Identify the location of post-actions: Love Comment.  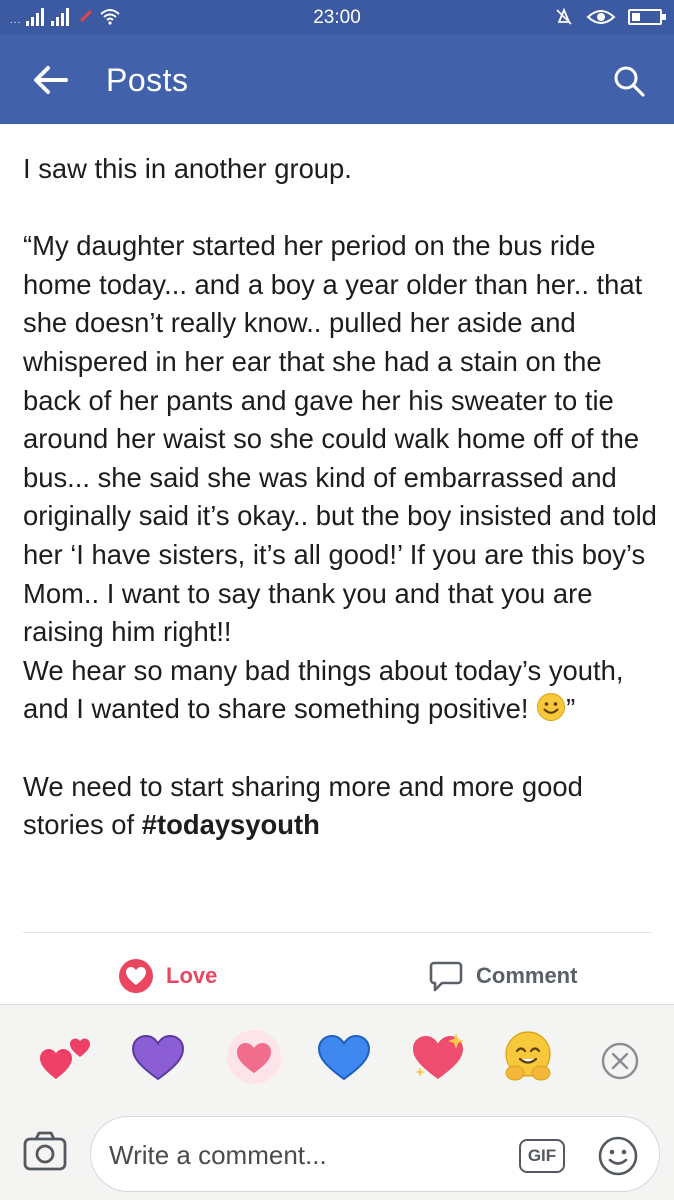
(337, 975).